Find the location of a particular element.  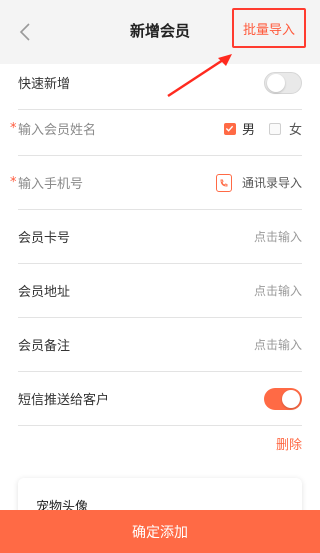

member-name-input: 输入会员姓名 is located at coordinates (57, 128).